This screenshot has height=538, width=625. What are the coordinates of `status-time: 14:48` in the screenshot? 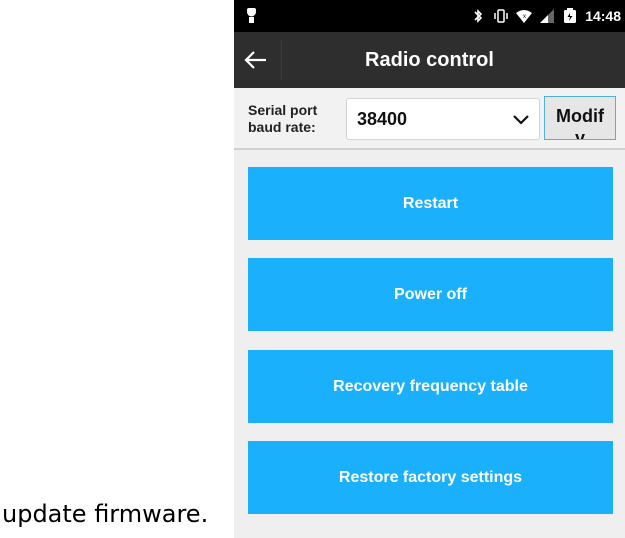 It's located at (603, 16).